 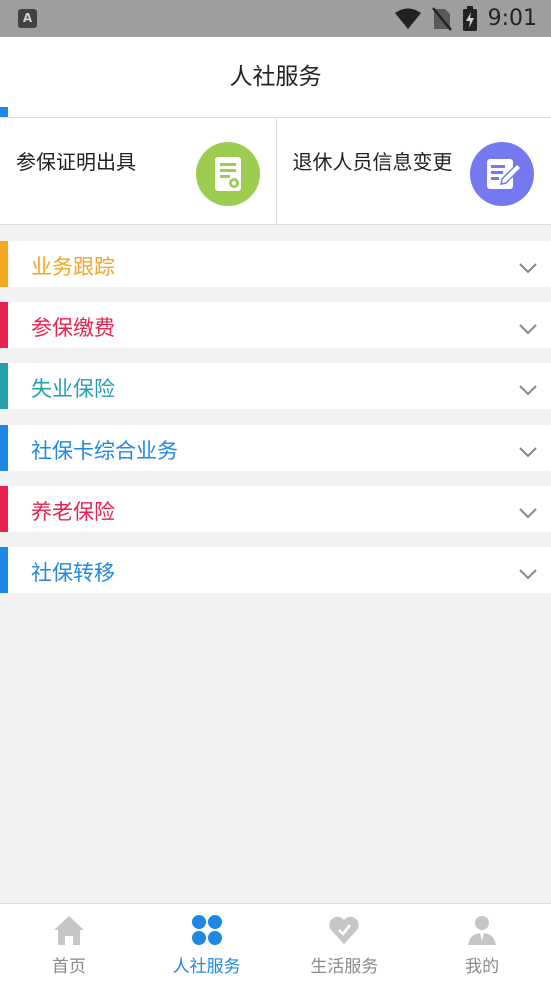 What do you see at coordinates (275, 448) in the screenshot?
I see `section-social-security-card: 社保卡综合业务` at bounding box center [275, 448].